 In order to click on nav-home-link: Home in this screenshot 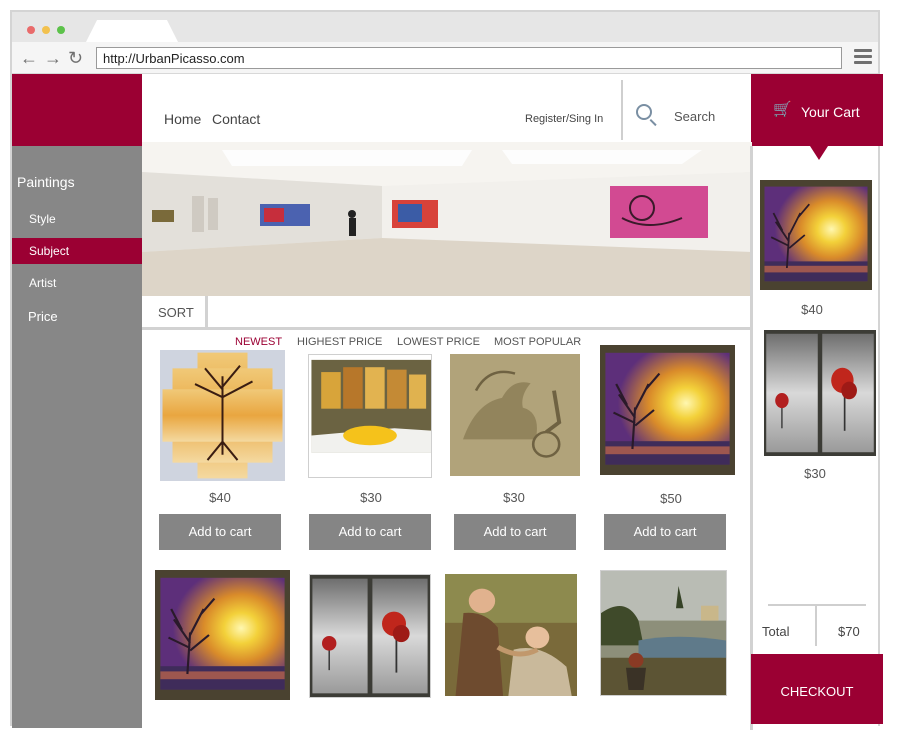, I will do `click(182, 119)`.